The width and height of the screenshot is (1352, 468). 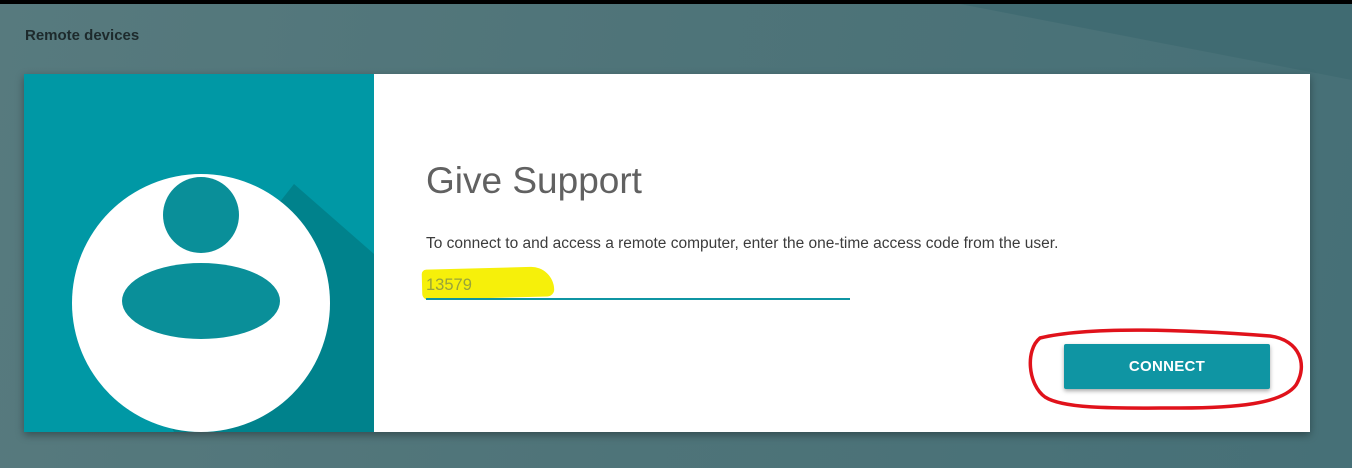 I want to click on access-code-input, so click(x=638, y=286).